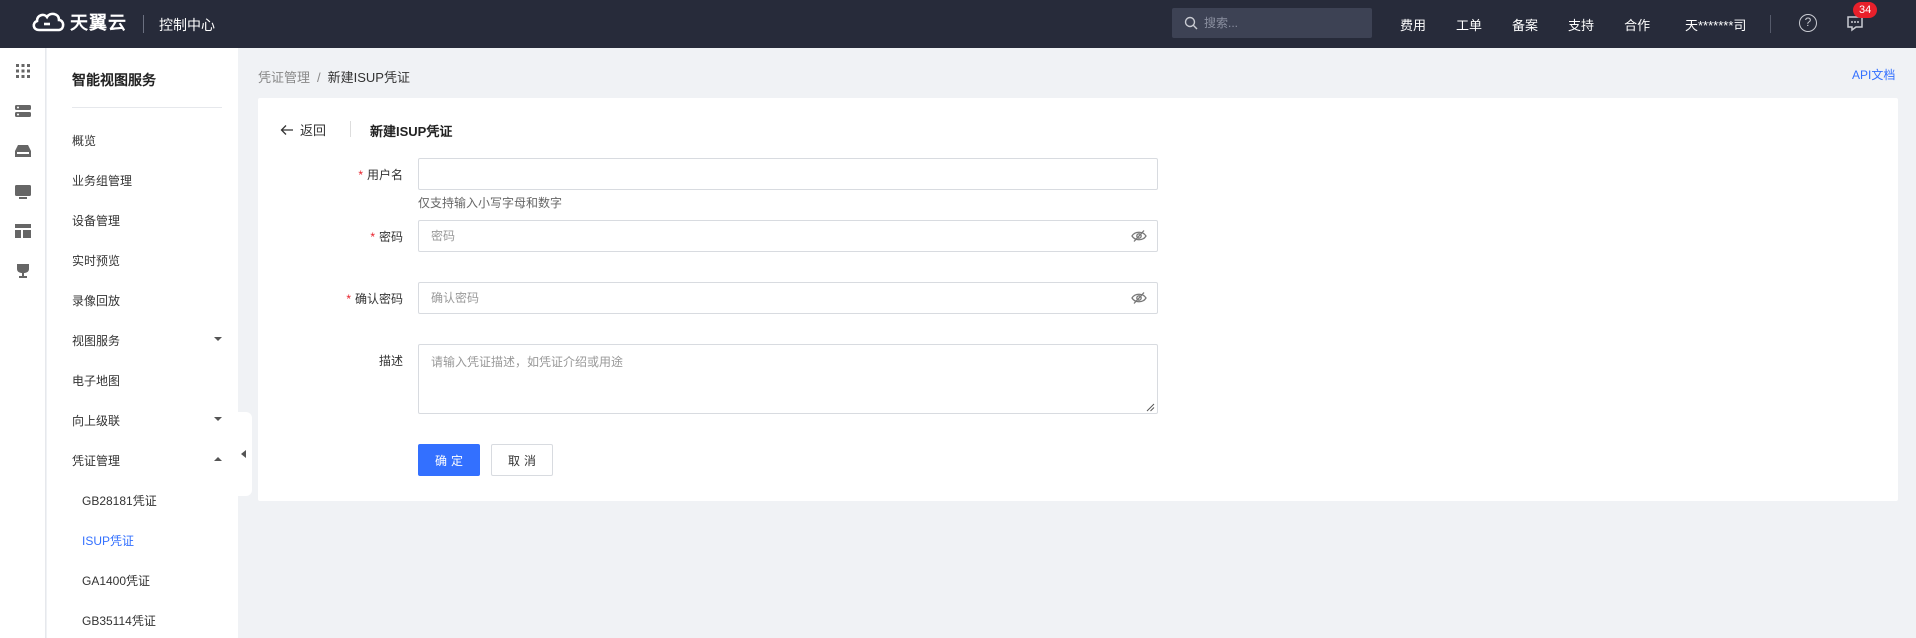 The image size is (1916, 638). I want to click on resize-handle-icon, so click(1150, 407).